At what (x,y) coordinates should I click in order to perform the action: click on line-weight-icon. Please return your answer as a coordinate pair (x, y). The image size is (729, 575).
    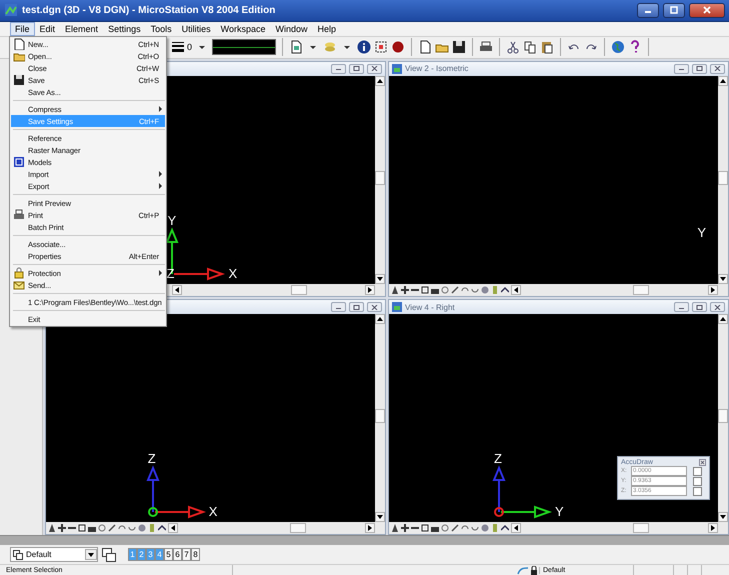
    Looking at the image, I should click on (178, 47).